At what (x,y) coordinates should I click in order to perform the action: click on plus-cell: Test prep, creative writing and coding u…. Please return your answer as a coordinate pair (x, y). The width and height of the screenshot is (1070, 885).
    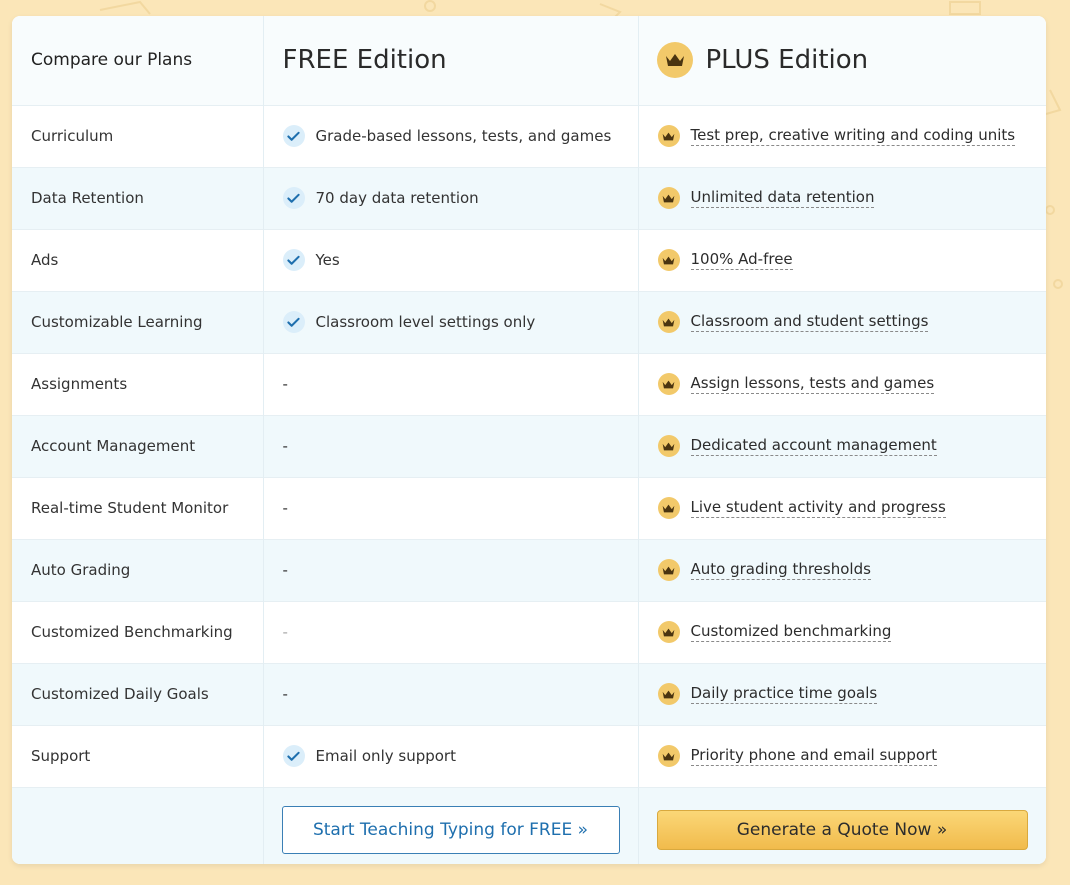
    Looking at the image, I should click on (842, 136).